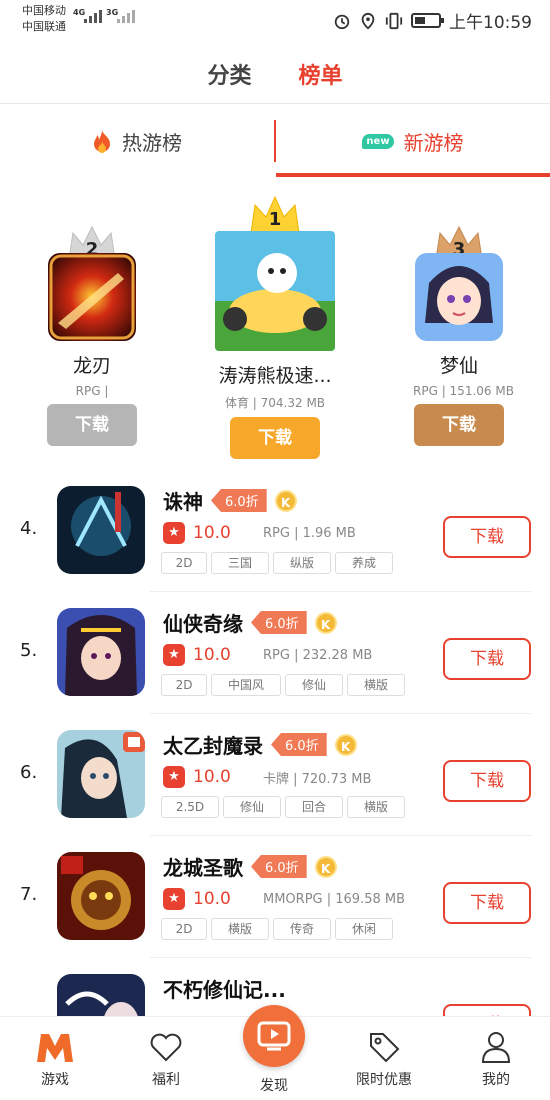 Image resolution: width=550 pixels, height=1100 pixels. I want to click on tag-list: 2D 横版 传奇 休闲, so click(277, 929).